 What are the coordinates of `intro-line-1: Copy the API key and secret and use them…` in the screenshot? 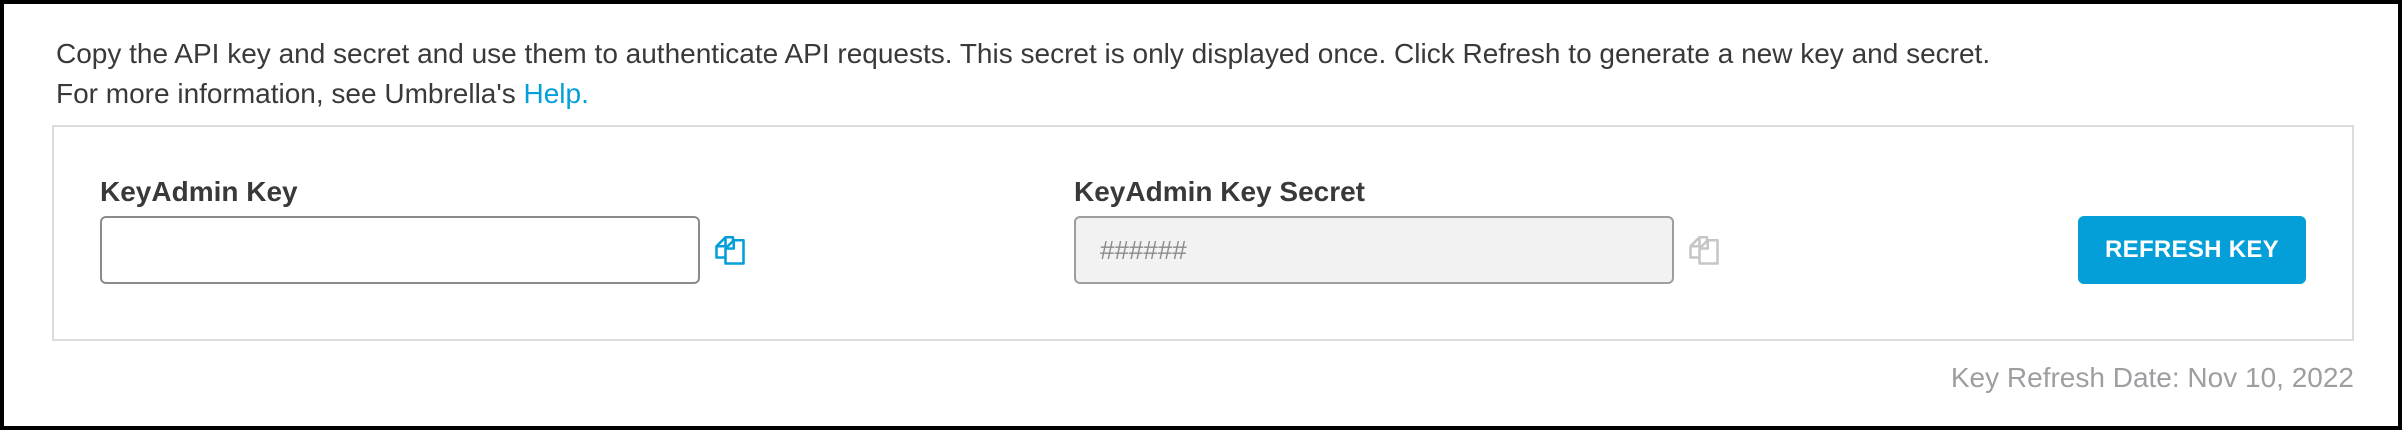 It's located at (1023, 53).